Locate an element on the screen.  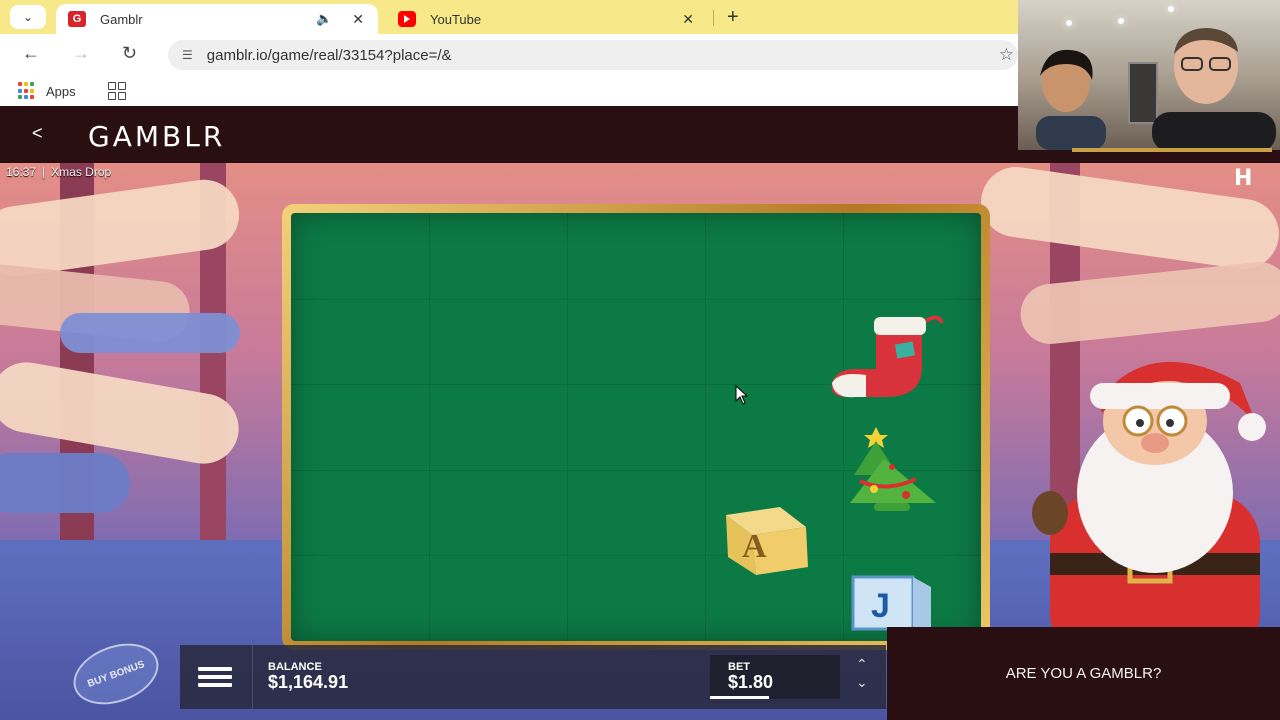
hamburger-menu-icon is located at coordinates (215, 677).